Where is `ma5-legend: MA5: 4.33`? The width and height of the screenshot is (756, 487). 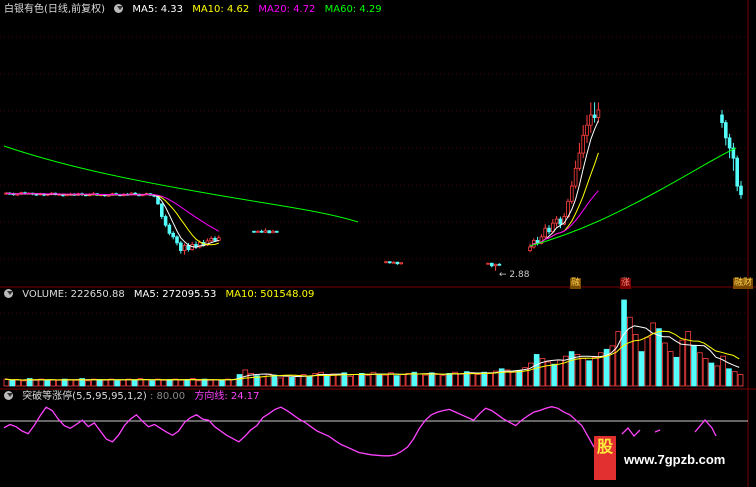
ma5-legend: MA5: 4.33 is located at coordinates (158, 9).